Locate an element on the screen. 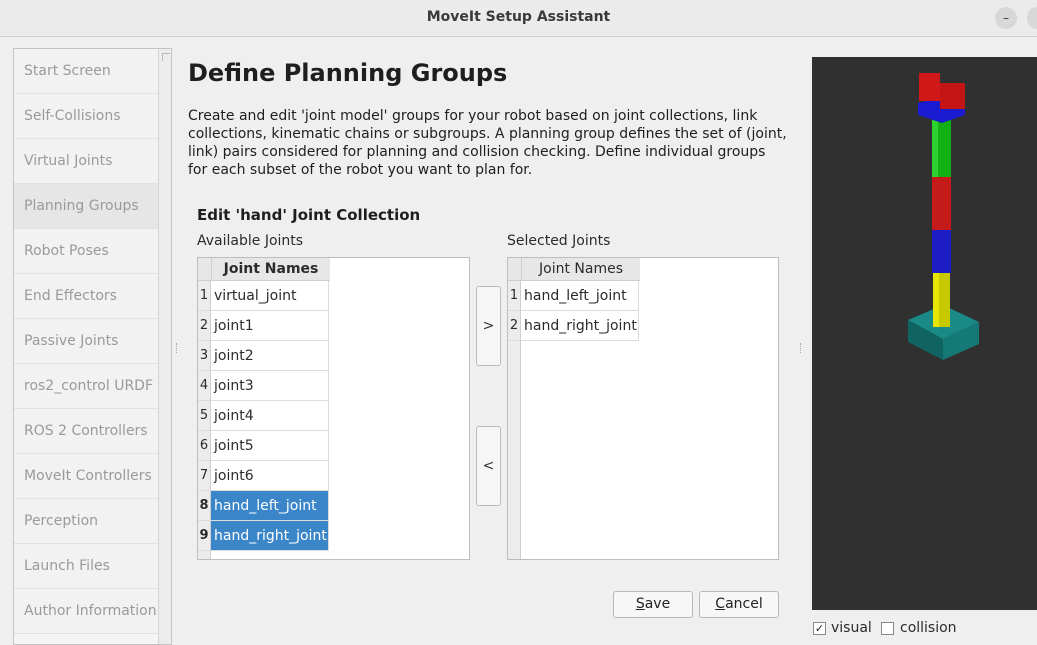 The image size is (1037, 645). save-button-label: ave is located at coordinates (657, 604).